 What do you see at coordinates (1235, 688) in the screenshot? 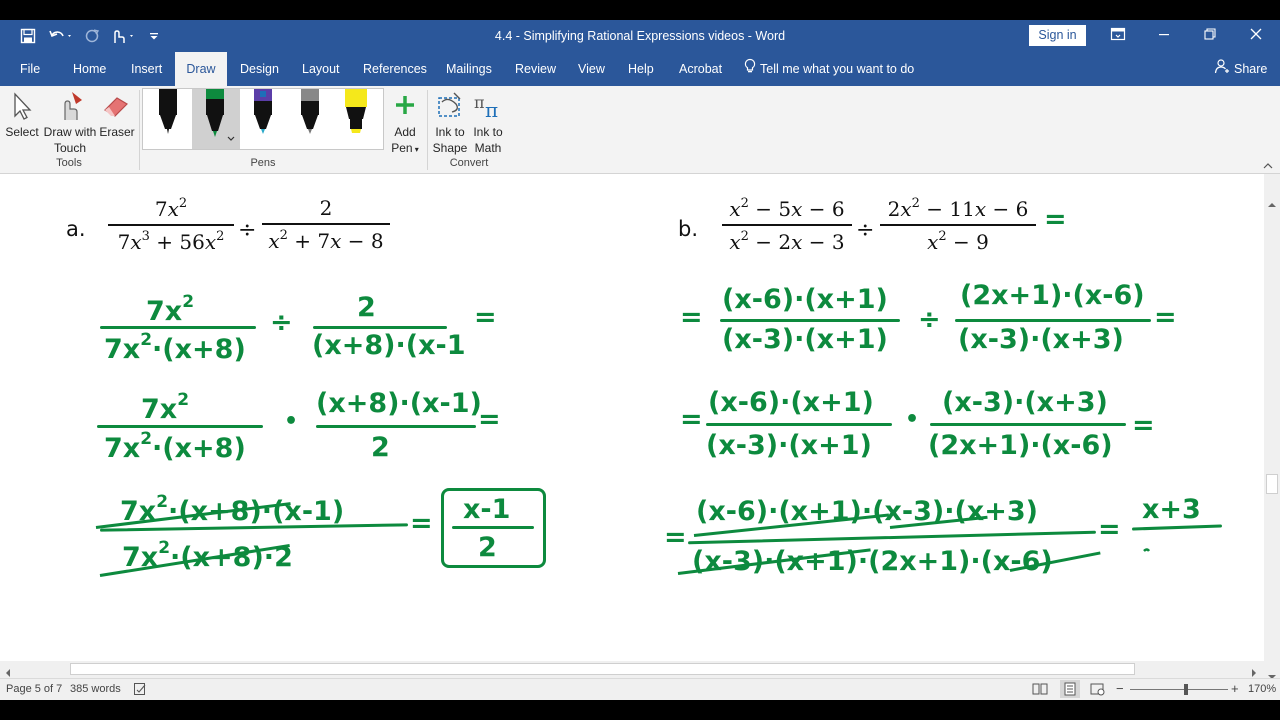
I see `zoom-in-button: +` at bounding box center [1235, 688].